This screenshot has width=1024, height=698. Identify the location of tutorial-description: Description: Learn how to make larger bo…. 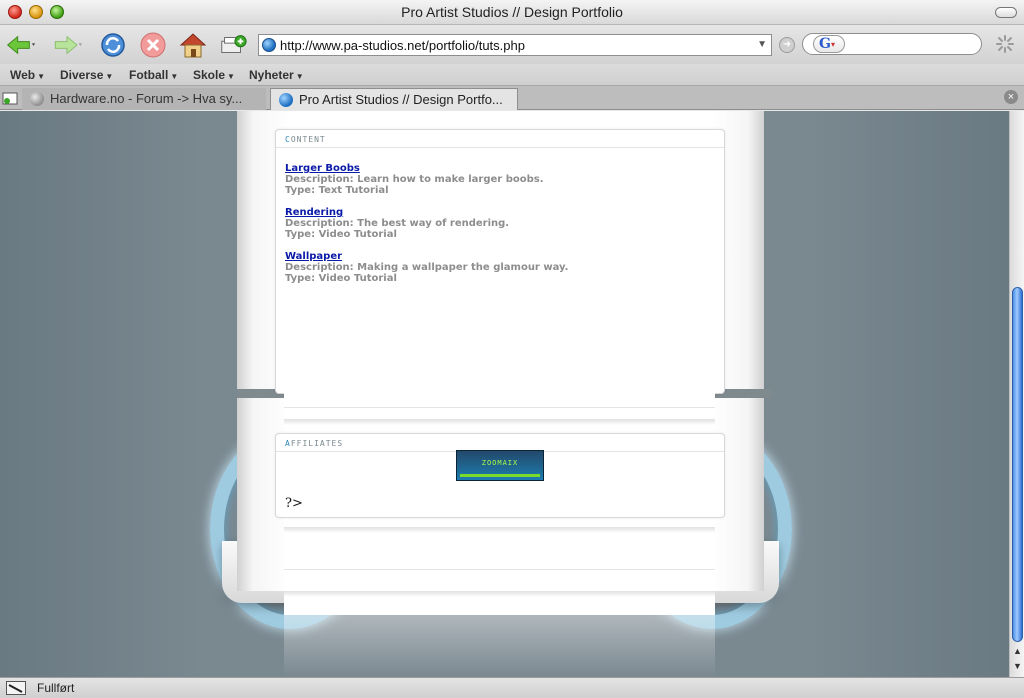
(414, 179).